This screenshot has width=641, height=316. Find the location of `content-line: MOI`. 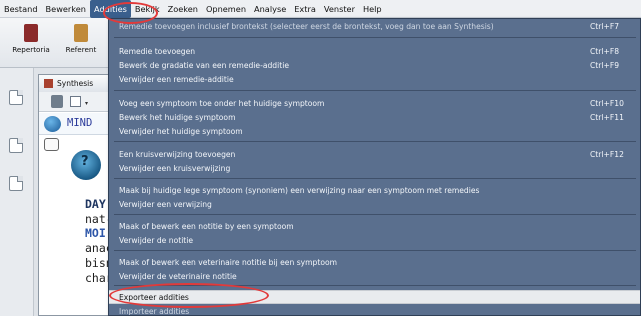

content-line: MOI is located at coordinates (95, 233).